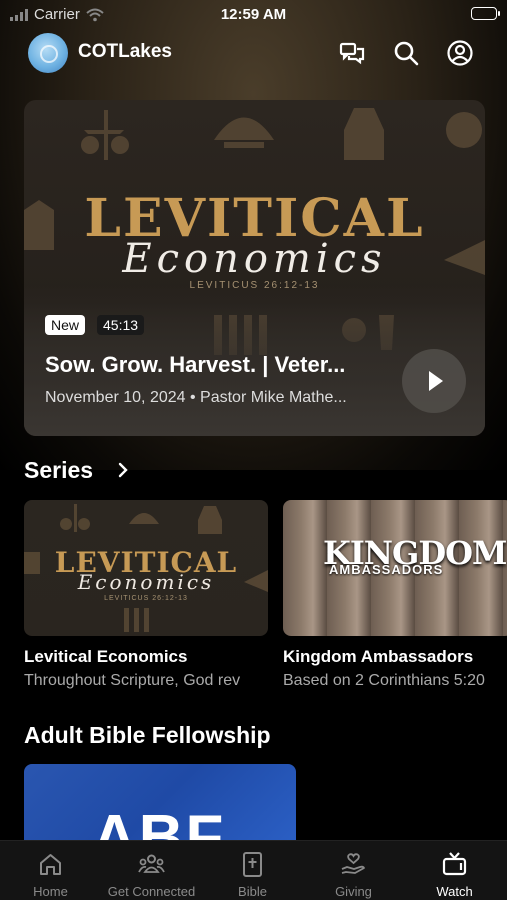 This screenshot has width=507, height=900. I want to click on battery-icon, so click(485, 13).